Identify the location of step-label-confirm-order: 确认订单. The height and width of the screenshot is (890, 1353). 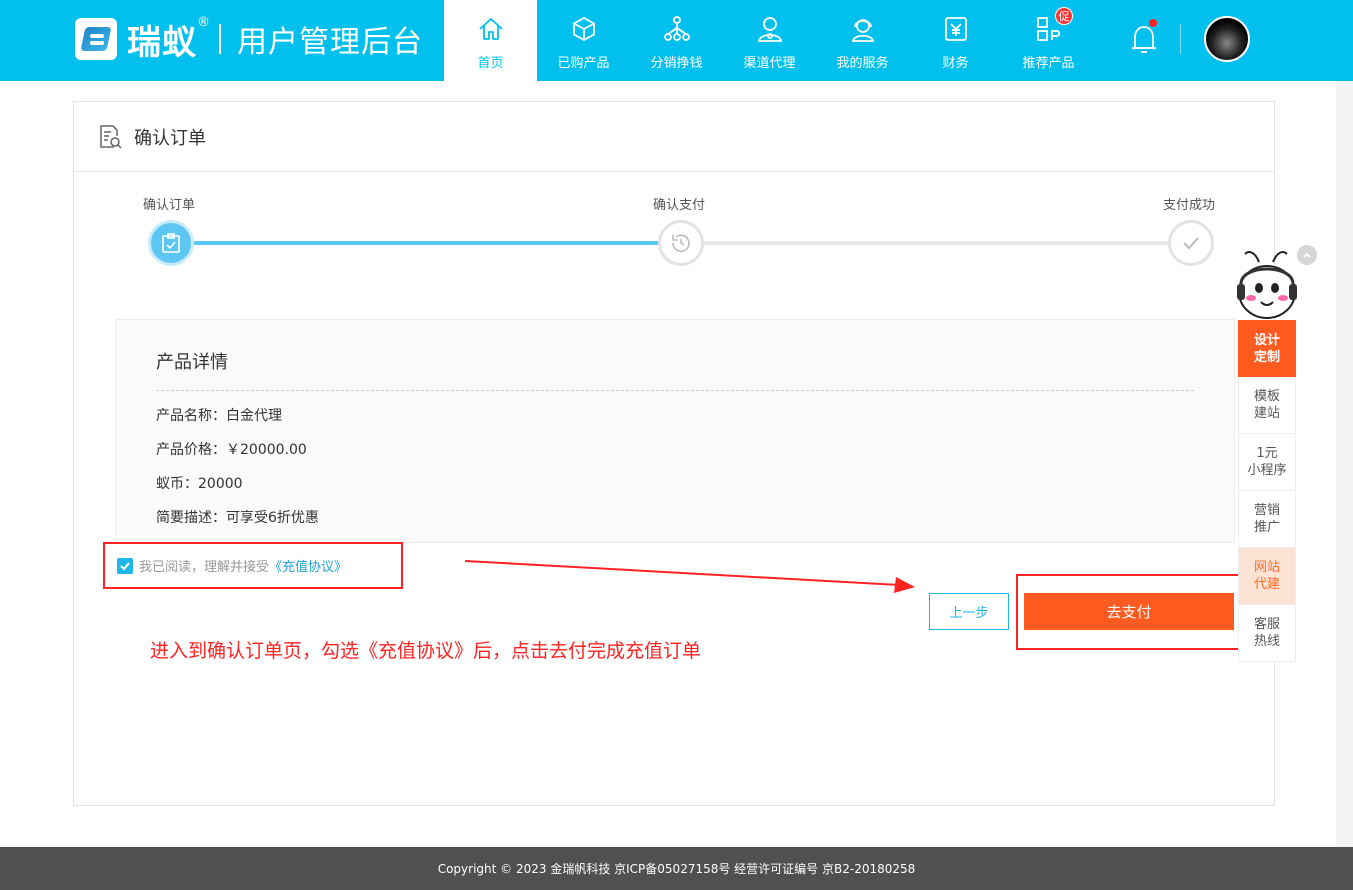
(169, 205).